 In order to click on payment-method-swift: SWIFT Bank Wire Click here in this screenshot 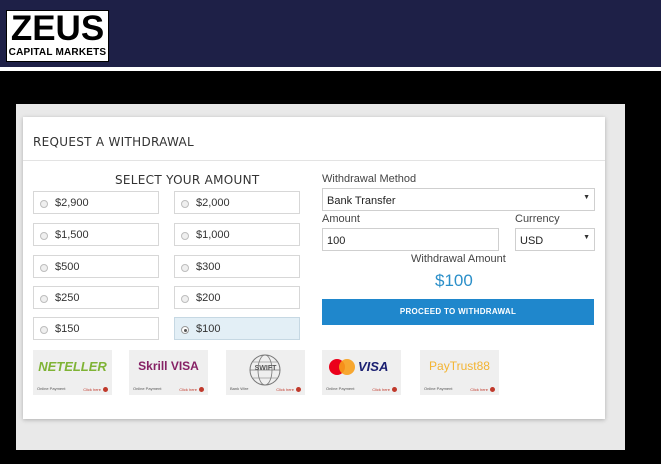, I will do `click(265, 372)`.